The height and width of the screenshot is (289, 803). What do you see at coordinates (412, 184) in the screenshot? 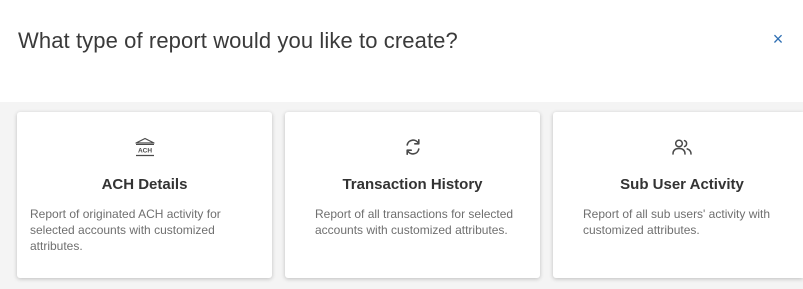
I see `card-title: Transaction History` at bounding box center [412, 184].